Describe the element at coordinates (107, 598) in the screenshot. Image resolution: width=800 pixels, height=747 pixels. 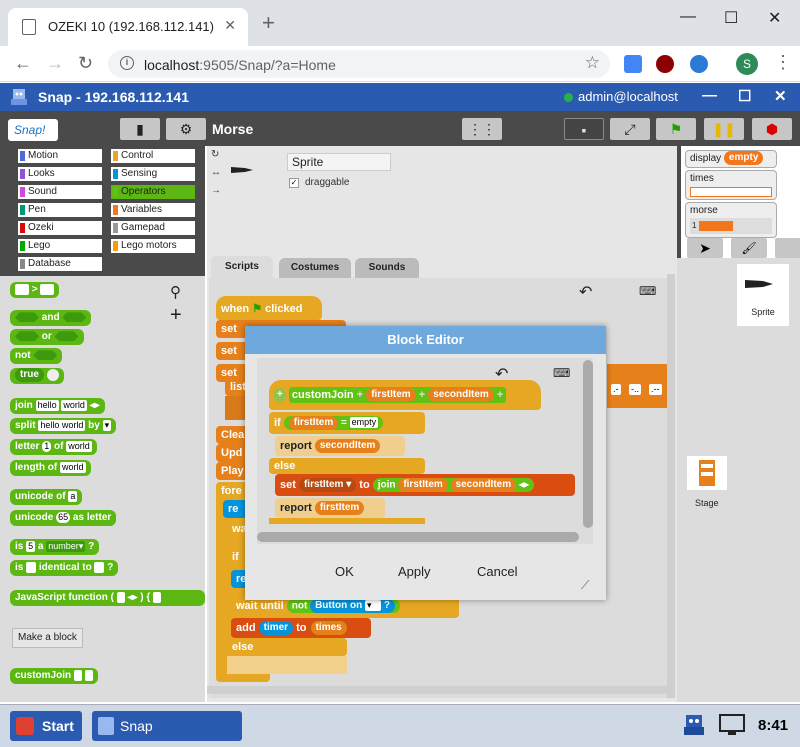
I see `javascript-function-block: JavaScript function ( ◂▸ ) {` at that location.